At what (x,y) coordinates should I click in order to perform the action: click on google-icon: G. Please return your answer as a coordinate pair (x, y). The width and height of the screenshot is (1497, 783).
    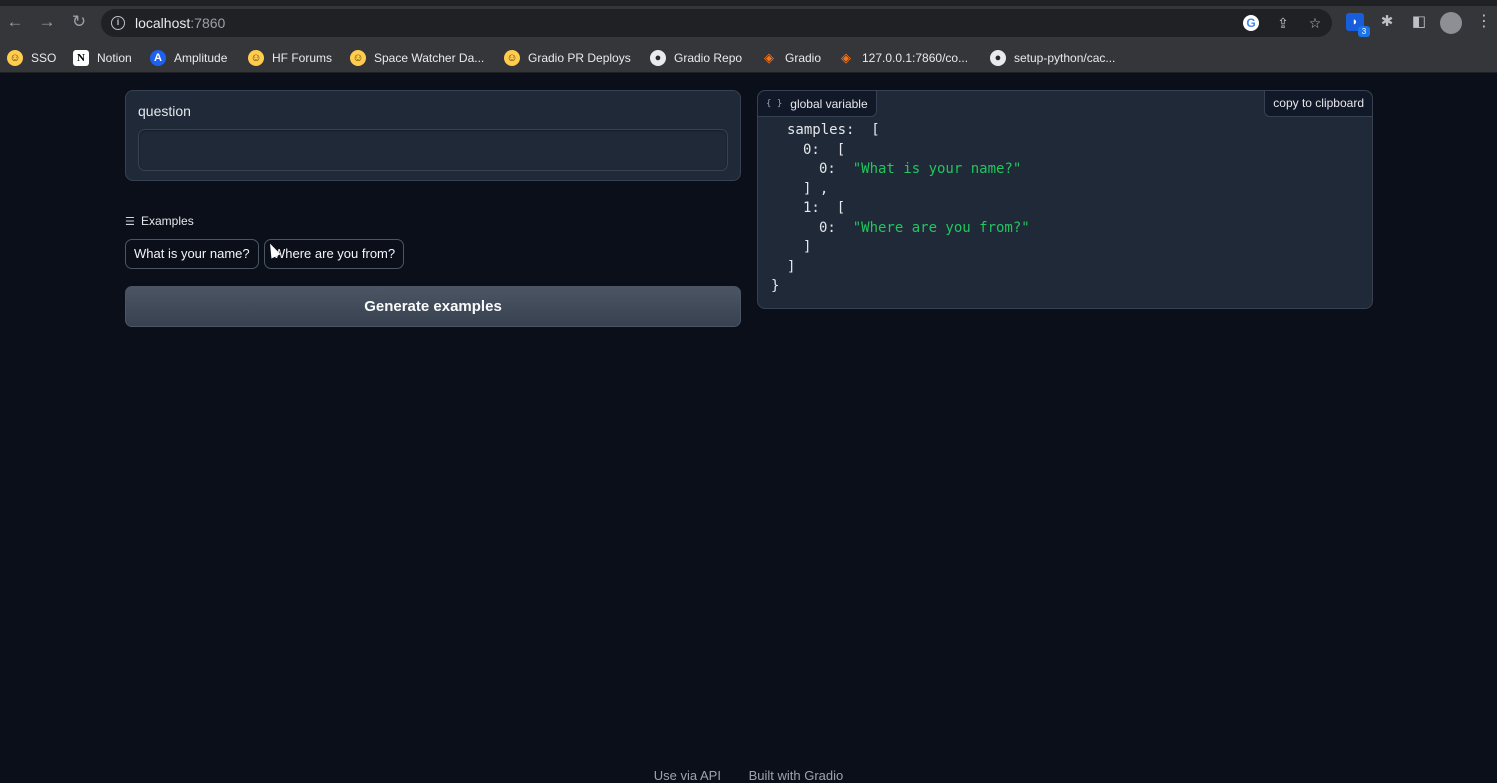
    Looking at the image, I should click on (1251, 23).